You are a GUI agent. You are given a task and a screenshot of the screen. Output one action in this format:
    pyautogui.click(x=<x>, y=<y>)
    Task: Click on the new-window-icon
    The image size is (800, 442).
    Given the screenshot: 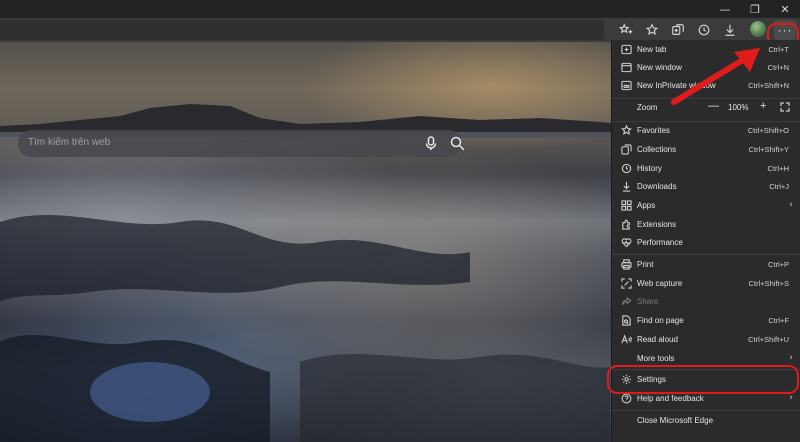 What is the action you would take?
    pyautogui.click(x=626, y=67)
    